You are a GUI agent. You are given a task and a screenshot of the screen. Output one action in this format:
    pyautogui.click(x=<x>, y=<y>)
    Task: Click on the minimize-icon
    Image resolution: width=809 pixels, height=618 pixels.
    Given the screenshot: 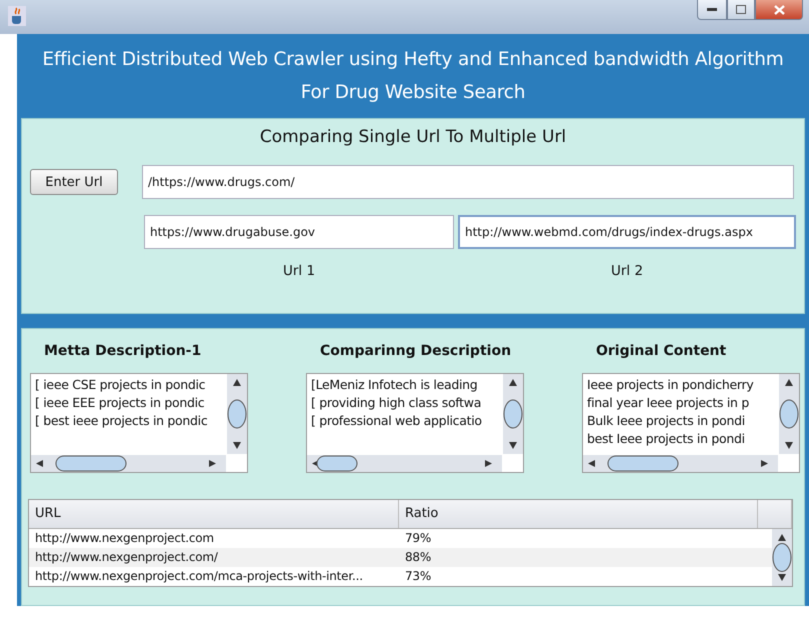 What is the action you would take?
    pyautogui.click(x=712, y=10)
    